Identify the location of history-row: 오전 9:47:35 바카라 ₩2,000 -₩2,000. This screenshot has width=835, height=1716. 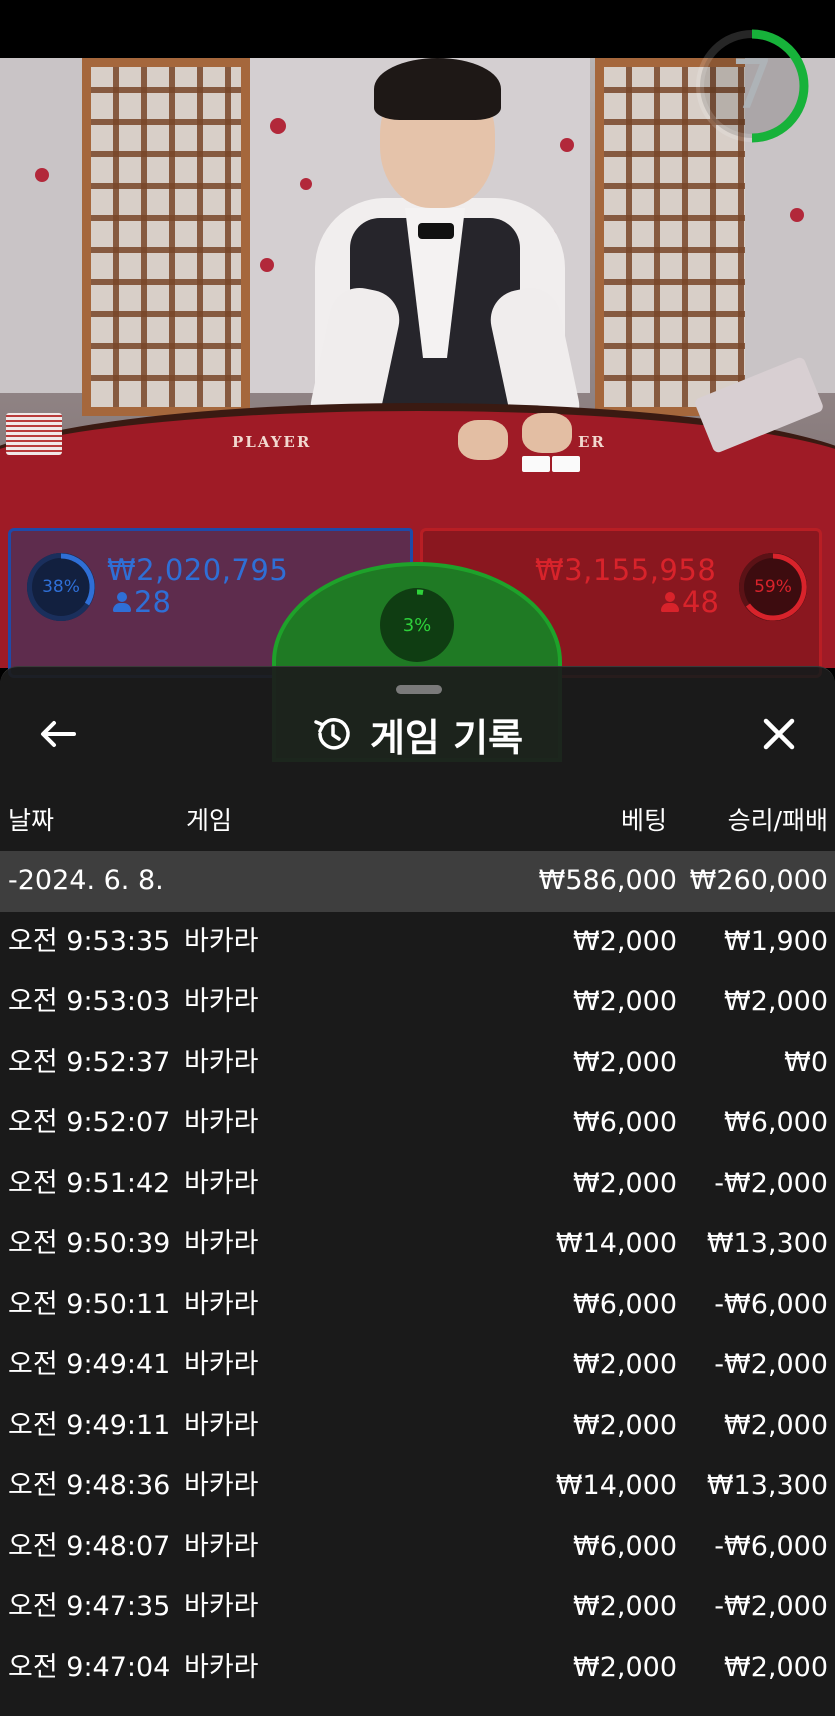
(417, 1607).